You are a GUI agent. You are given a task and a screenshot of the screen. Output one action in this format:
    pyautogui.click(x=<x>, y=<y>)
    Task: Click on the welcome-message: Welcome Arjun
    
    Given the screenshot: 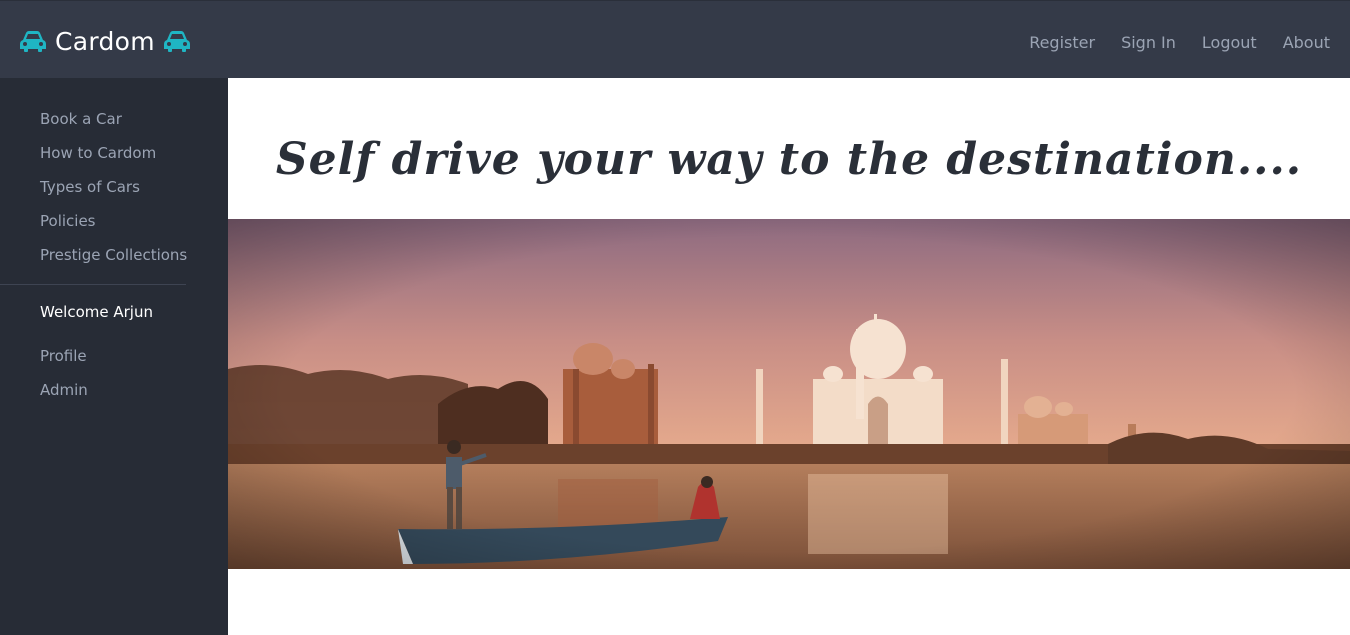 What is the action you would take?
    pyautogui.click(x=96, y=312)
    